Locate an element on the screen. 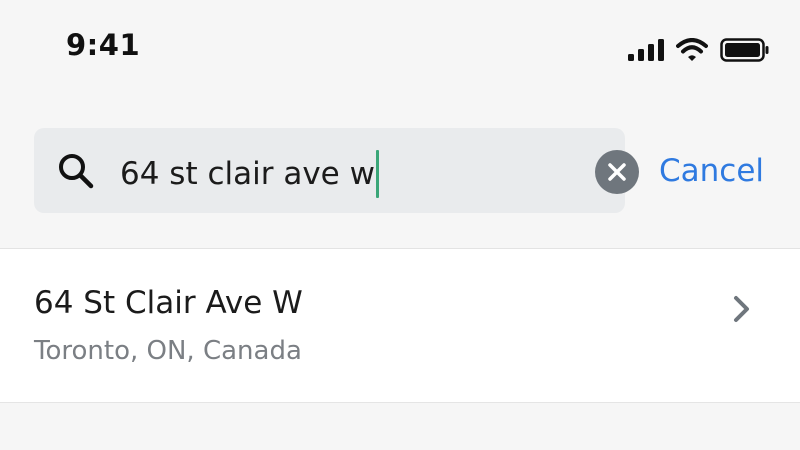  search-field: 64 st clair ave w is located at coordinates (336, 170).